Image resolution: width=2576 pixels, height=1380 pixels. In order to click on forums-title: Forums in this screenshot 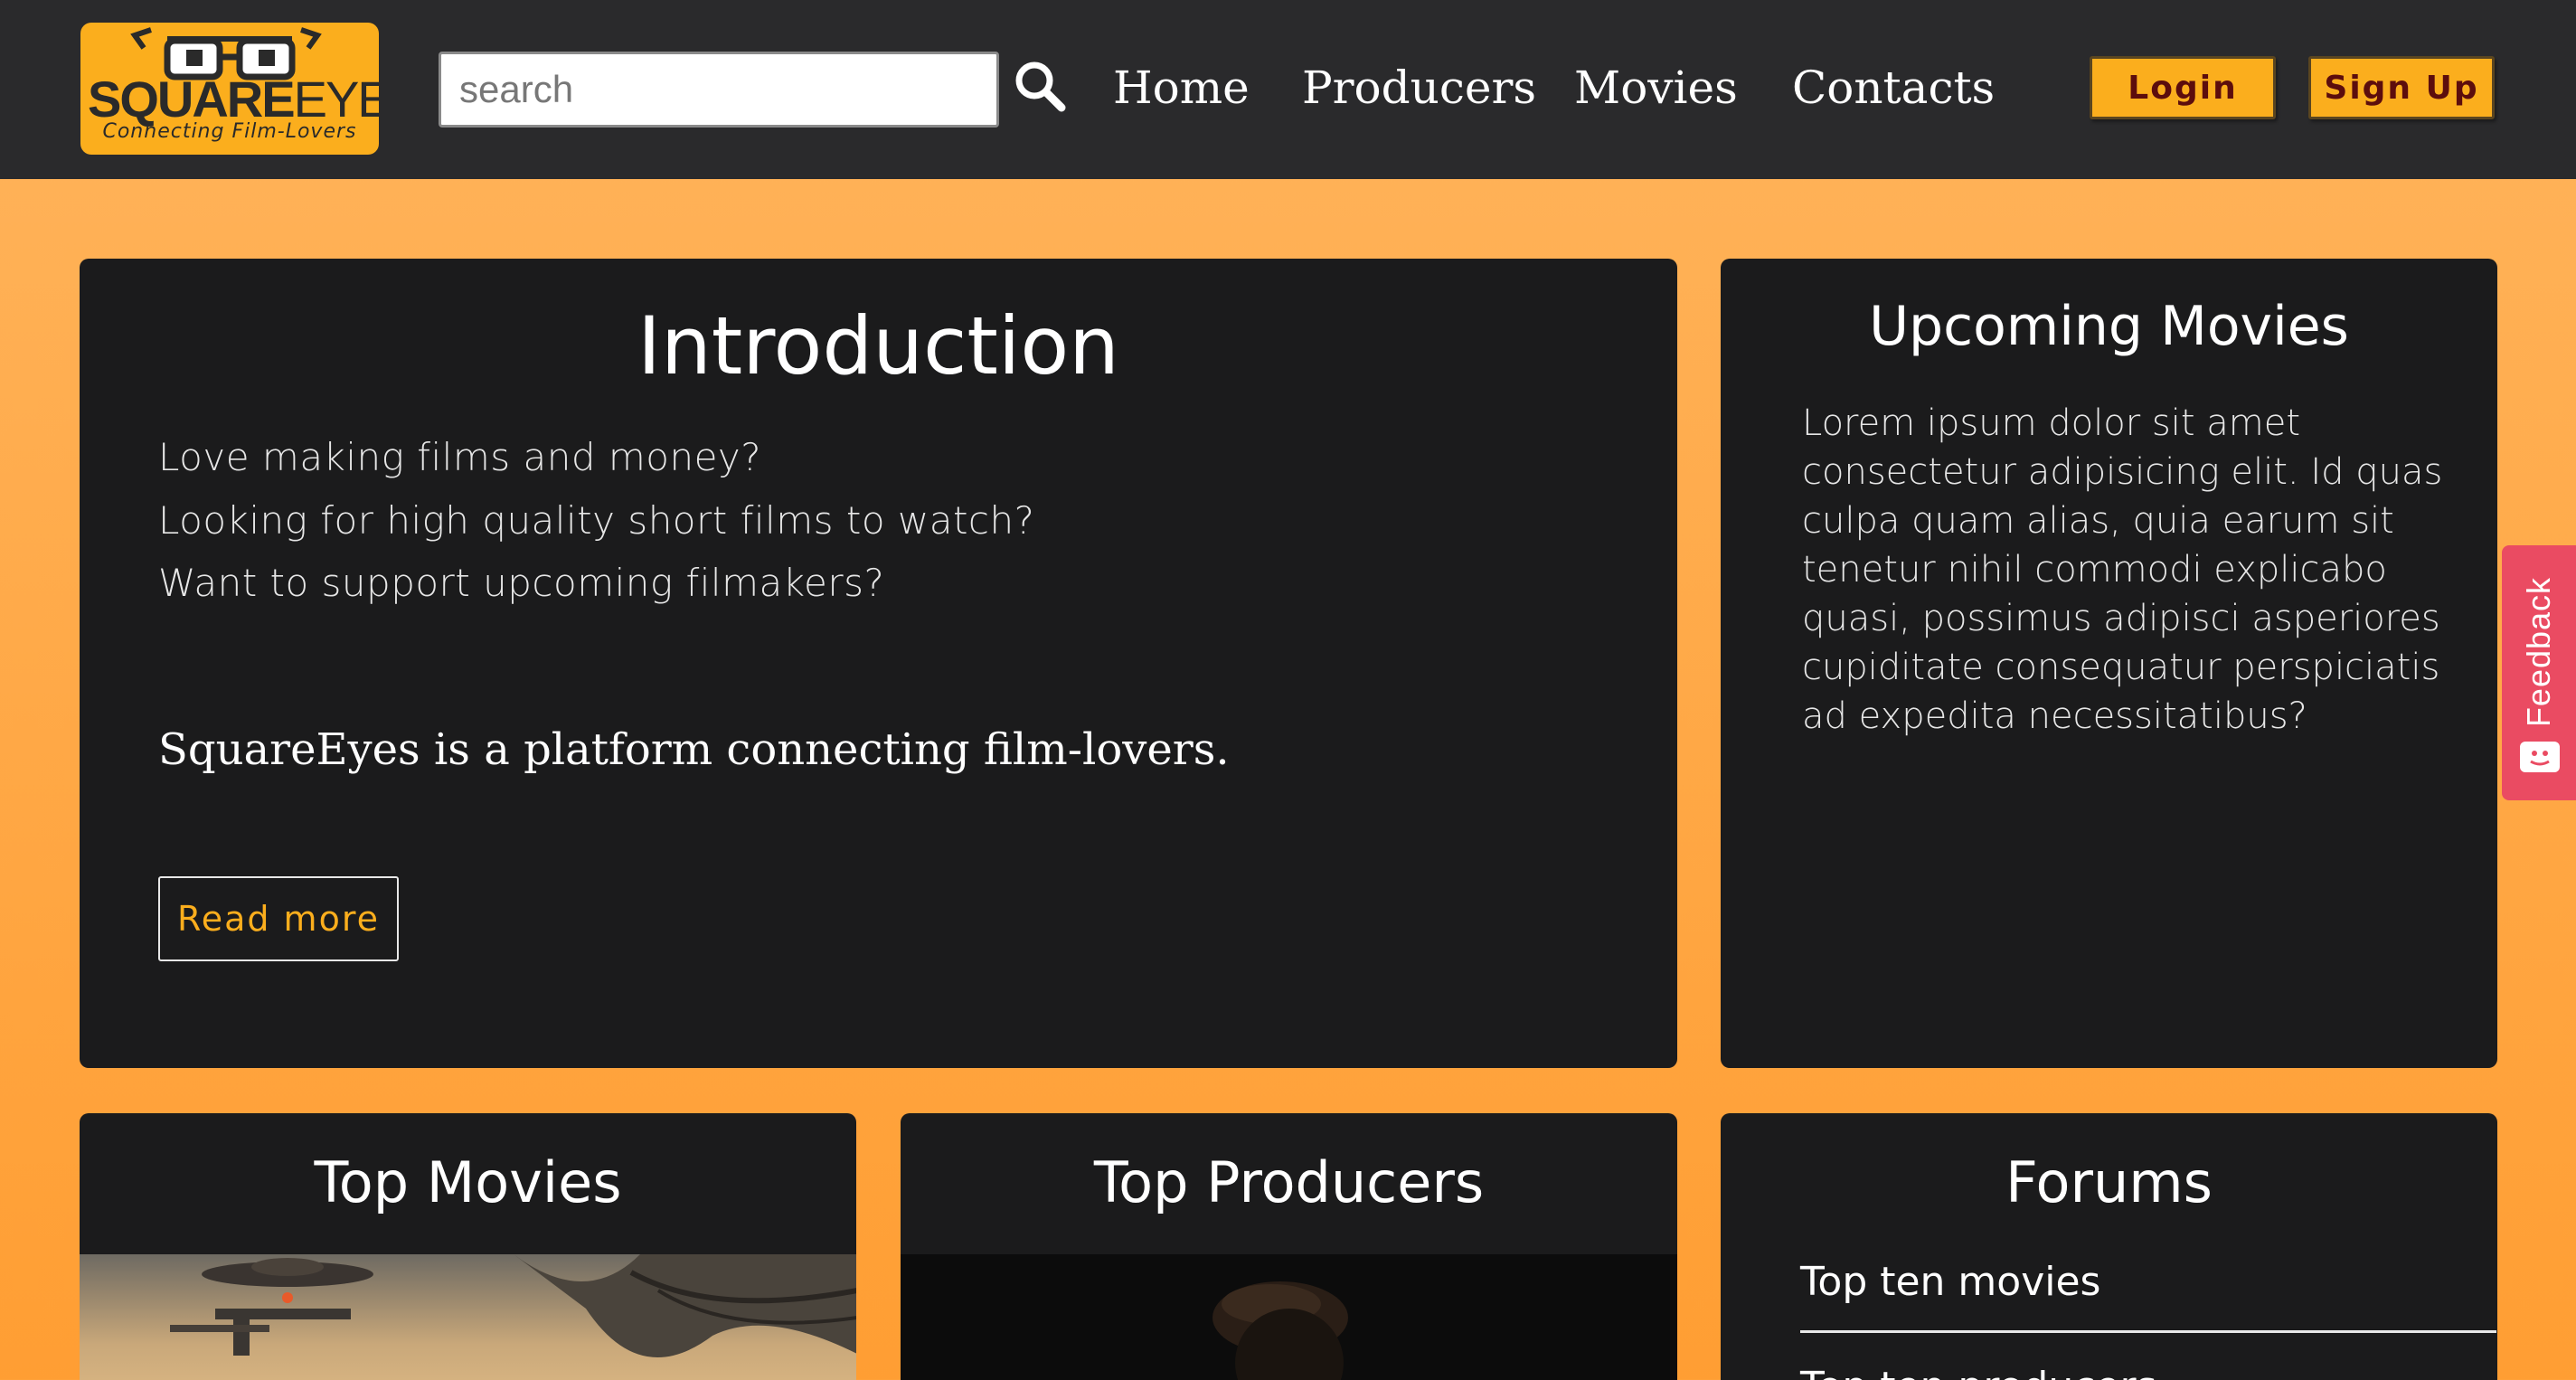, I will do `click(2109, 1182)`.